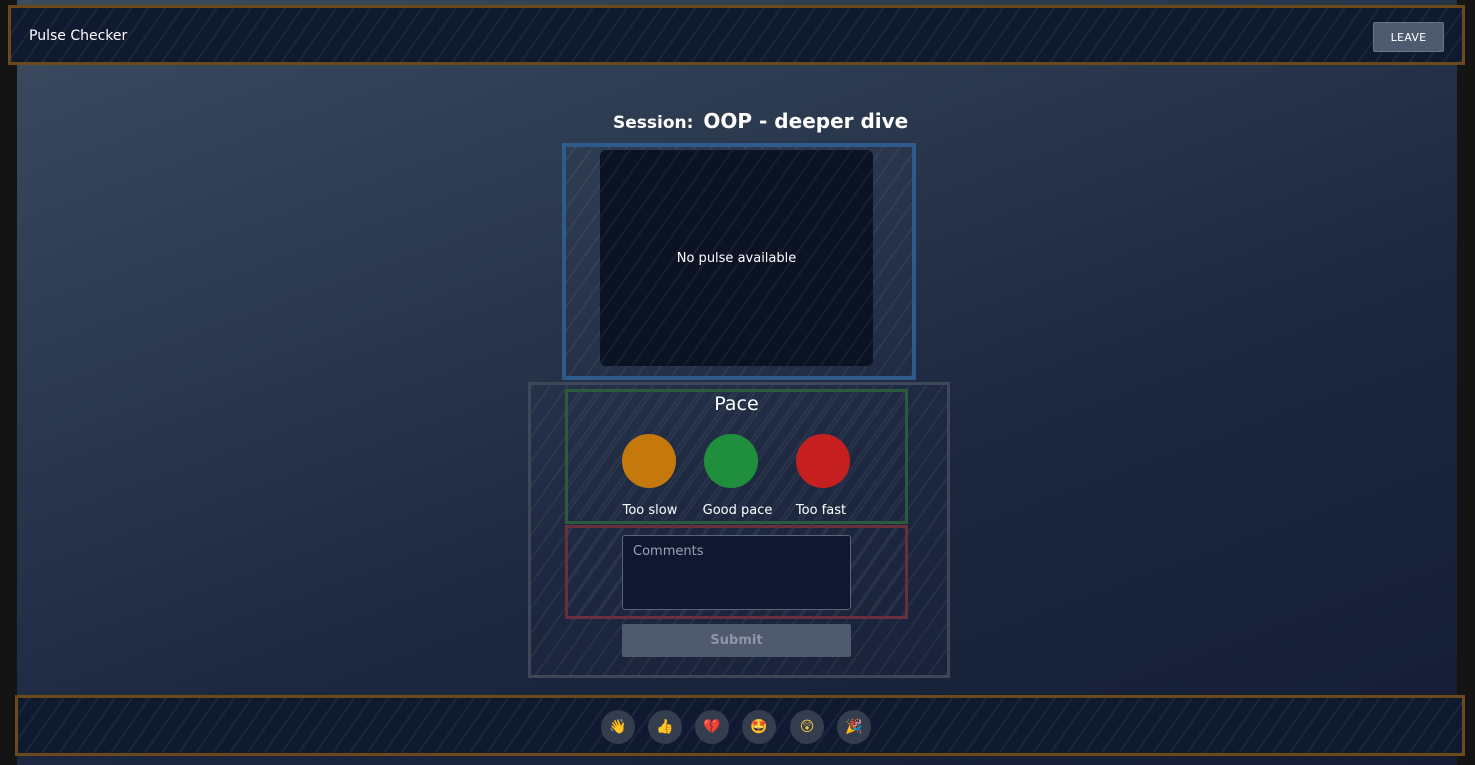 The height and width of the screenshot is (765, 1475). I want to click on session-name: OOP - deeper dive, so click(806, 121).